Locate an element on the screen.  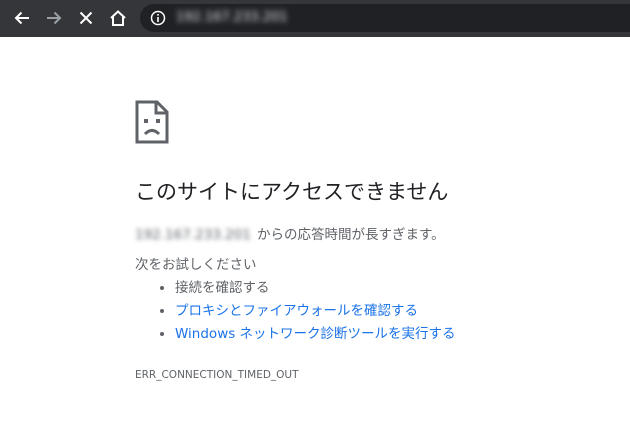
home-icon is located at coordinates (118, 18).